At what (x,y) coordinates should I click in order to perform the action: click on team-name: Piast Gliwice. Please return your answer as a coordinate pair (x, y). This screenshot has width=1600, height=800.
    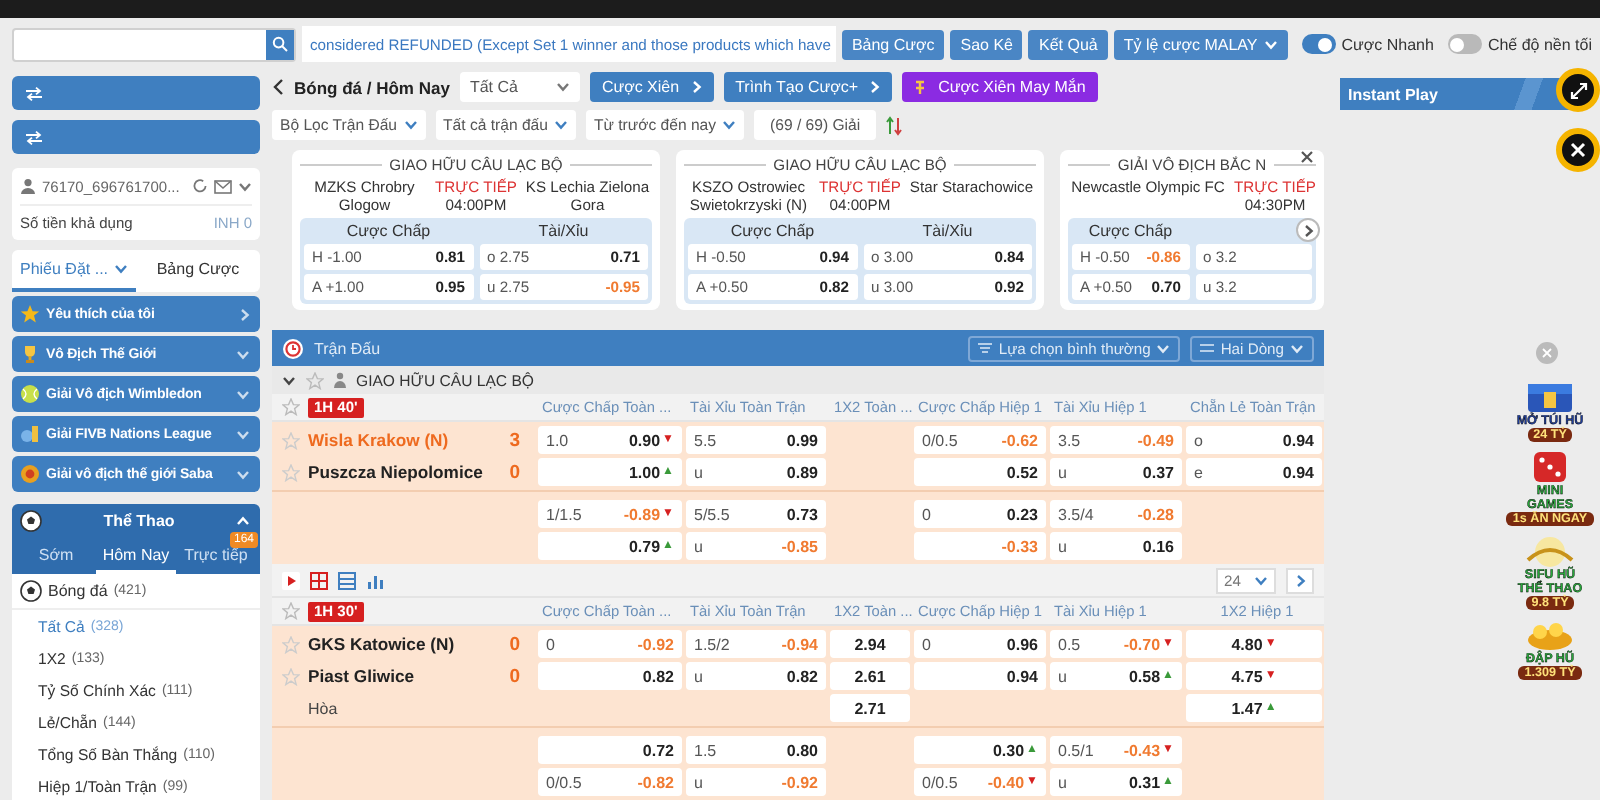
    Looking at the image, I should click on (362, 676).